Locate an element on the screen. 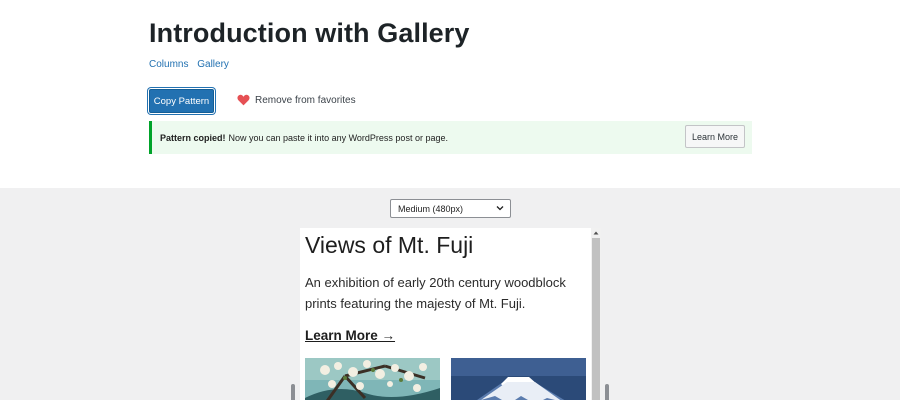 This screenshot has width=900, height=400. gallery-image-blossoms is located at coordinates (372, 379).